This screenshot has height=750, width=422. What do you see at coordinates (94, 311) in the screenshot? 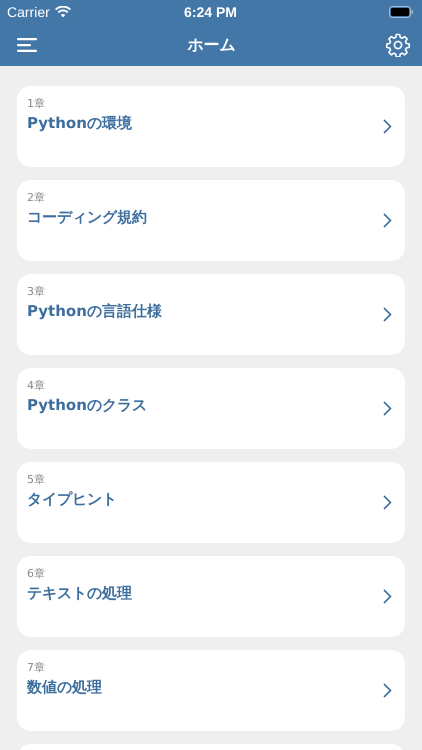
I see `chapter-title: Pythonの言語仕様` at bounding box center [94, 311].